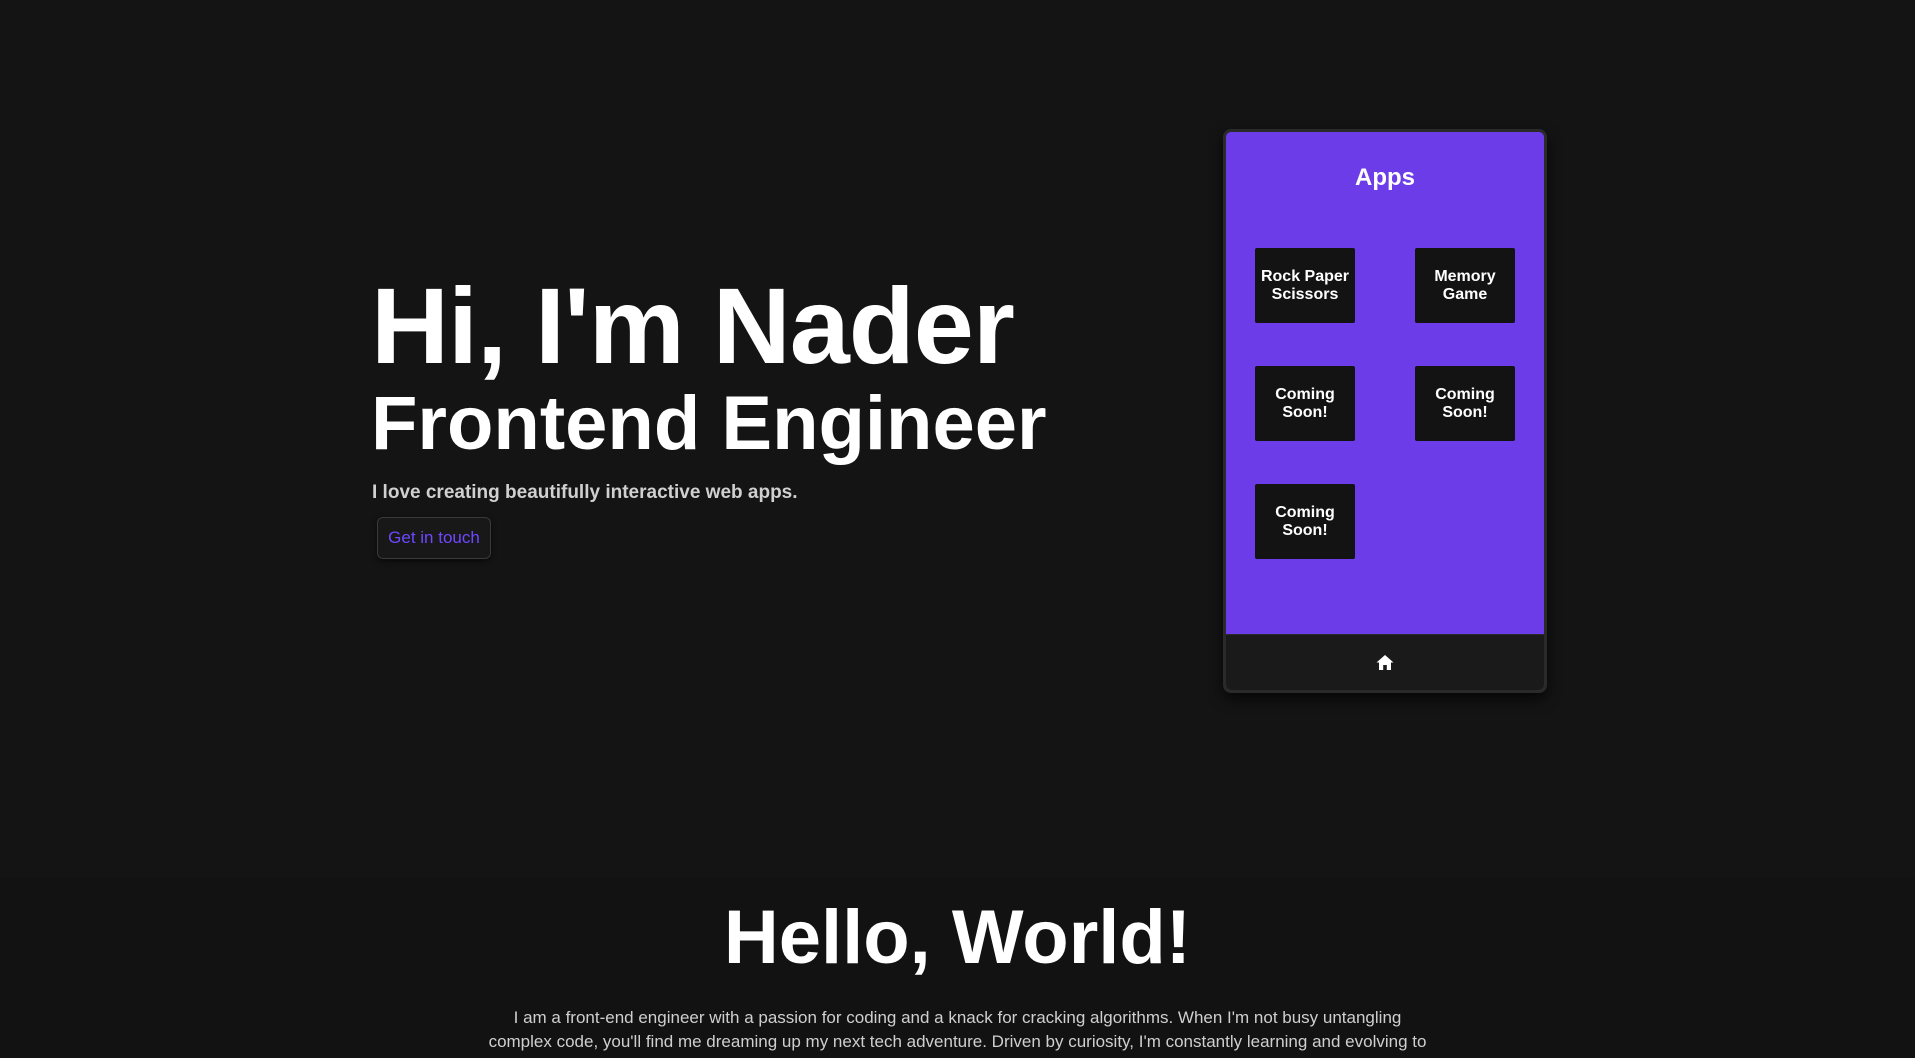  I want to click on get-in-touch-button: Get in touch, so click(434, 538).